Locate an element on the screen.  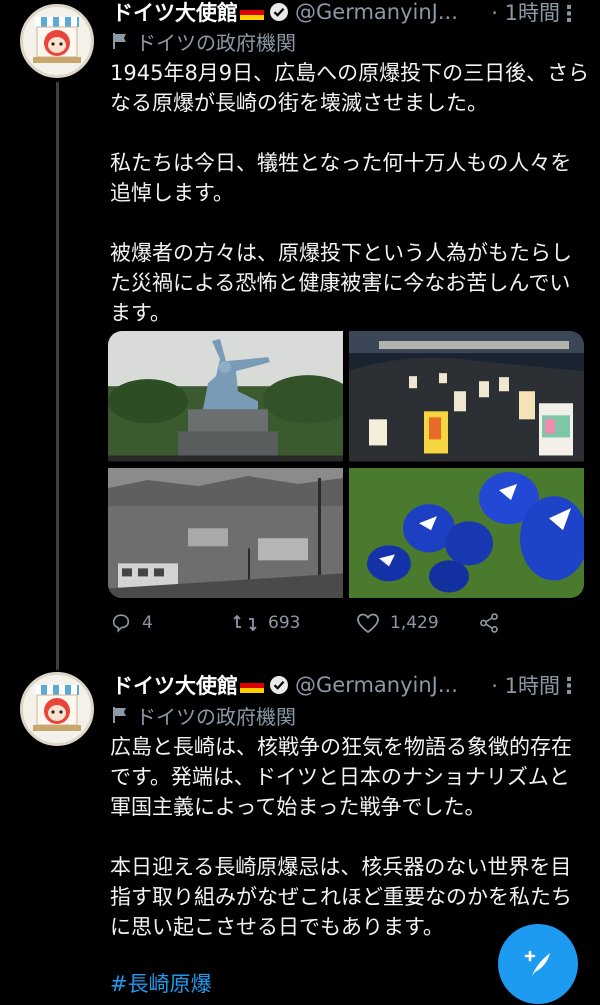
like-button: 1,429 is located at coordinates (397, 623).